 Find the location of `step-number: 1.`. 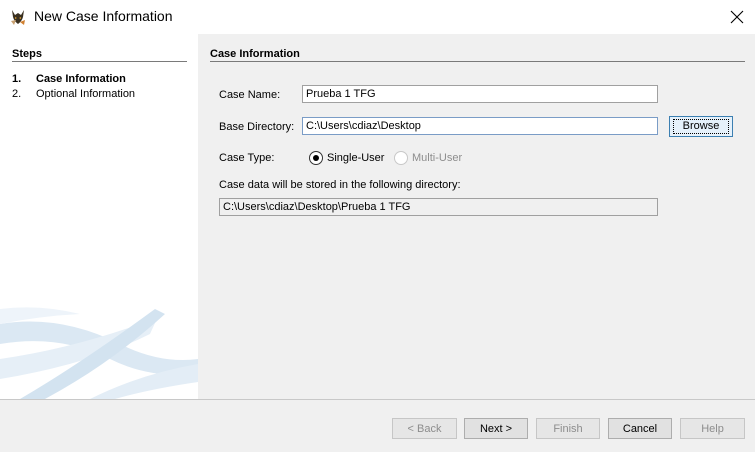

step-number: 1. is located at coordinates (17, 79).